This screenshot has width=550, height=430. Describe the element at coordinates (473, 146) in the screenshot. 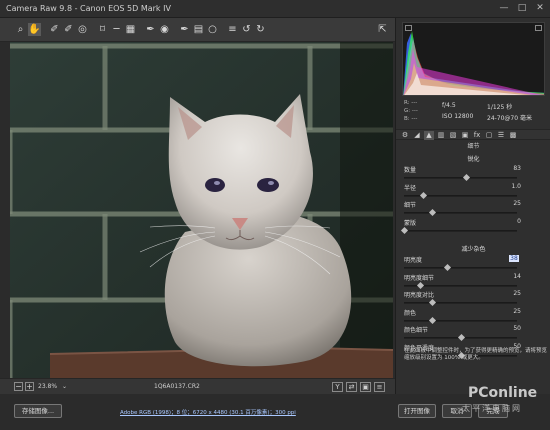

I see `panel-title: 细节` at that location.